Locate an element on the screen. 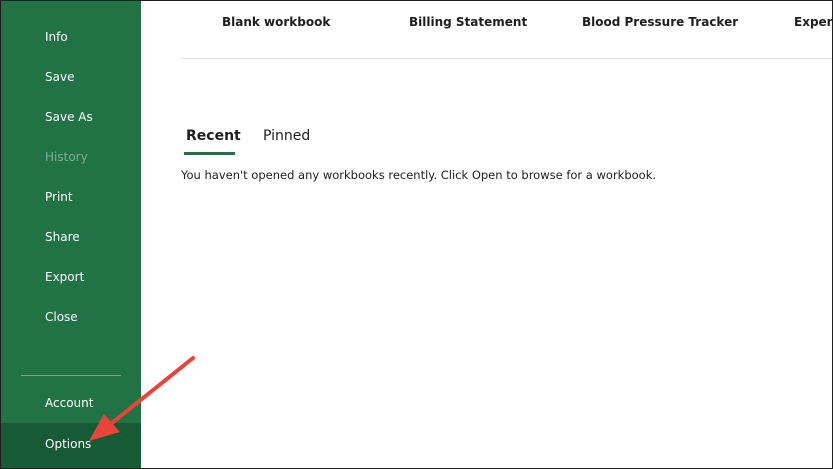 The width and height of the screenshot is (833, 469). sidebar-item-print: Print is located at coordinates (71, 197).